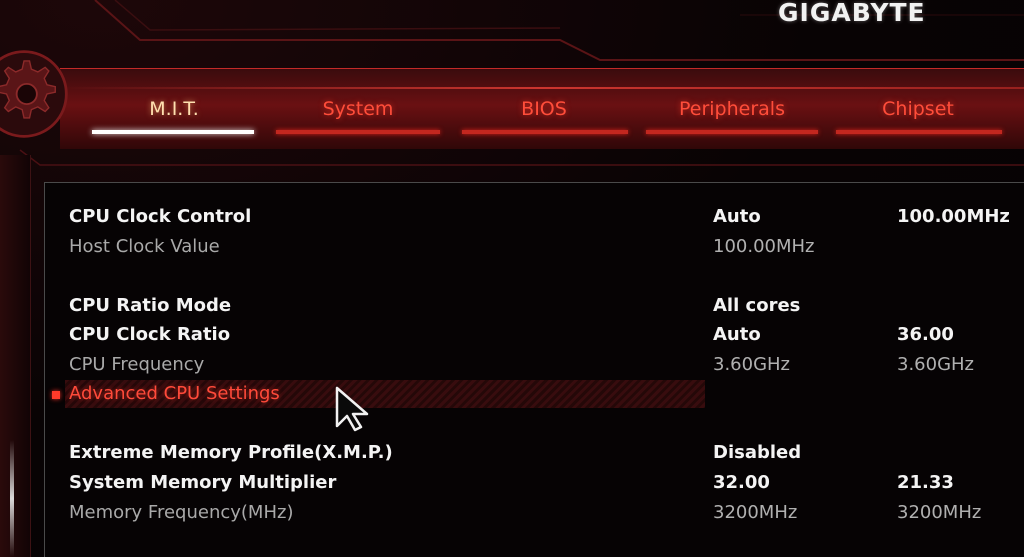  What do you see at coordinates (925, 482) in the screenshot?
I see `setting-value-secondary: 21.33` at bounding box center [925, 482].